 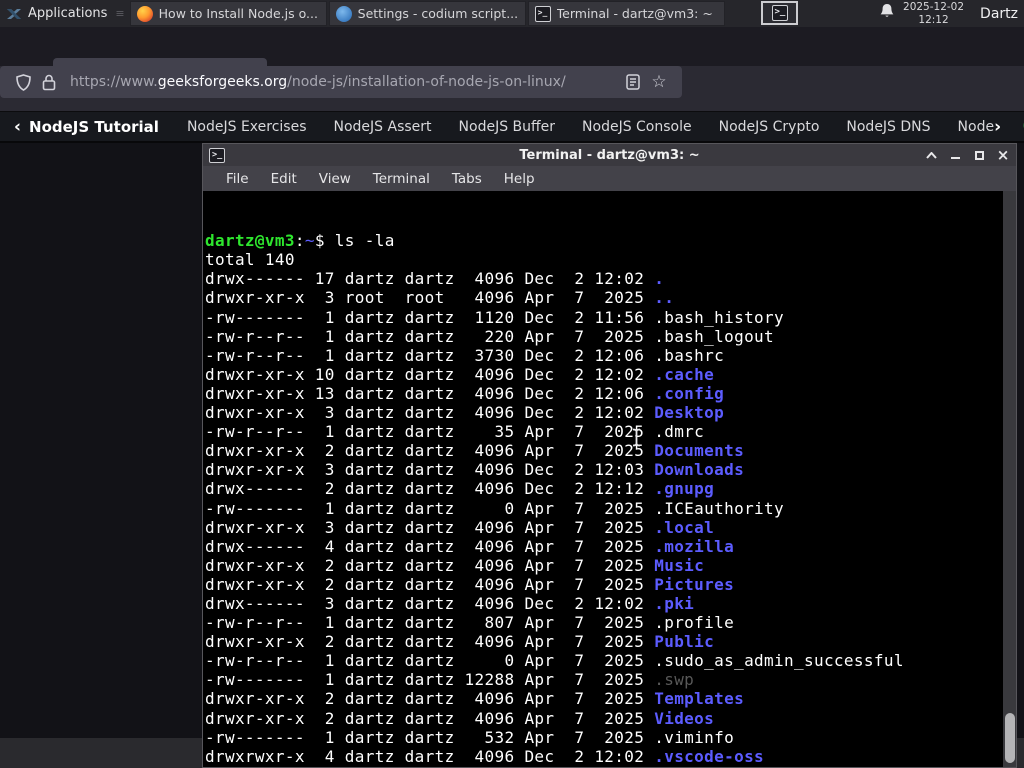 I want to click on focused-window-iconbox: >_, so click(x=779, y=13).